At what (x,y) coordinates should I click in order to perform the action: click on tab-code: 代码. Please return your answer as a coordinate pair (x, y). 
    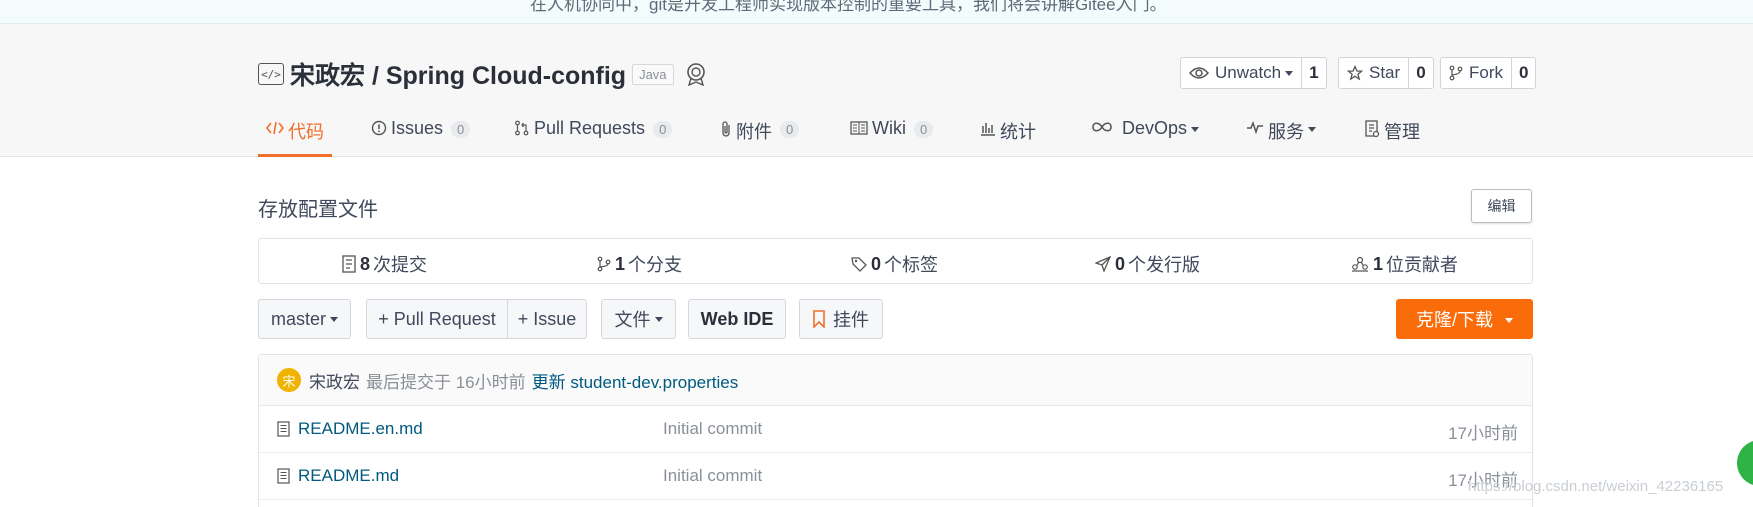
    Looking at the image, I should click on (295, 133).